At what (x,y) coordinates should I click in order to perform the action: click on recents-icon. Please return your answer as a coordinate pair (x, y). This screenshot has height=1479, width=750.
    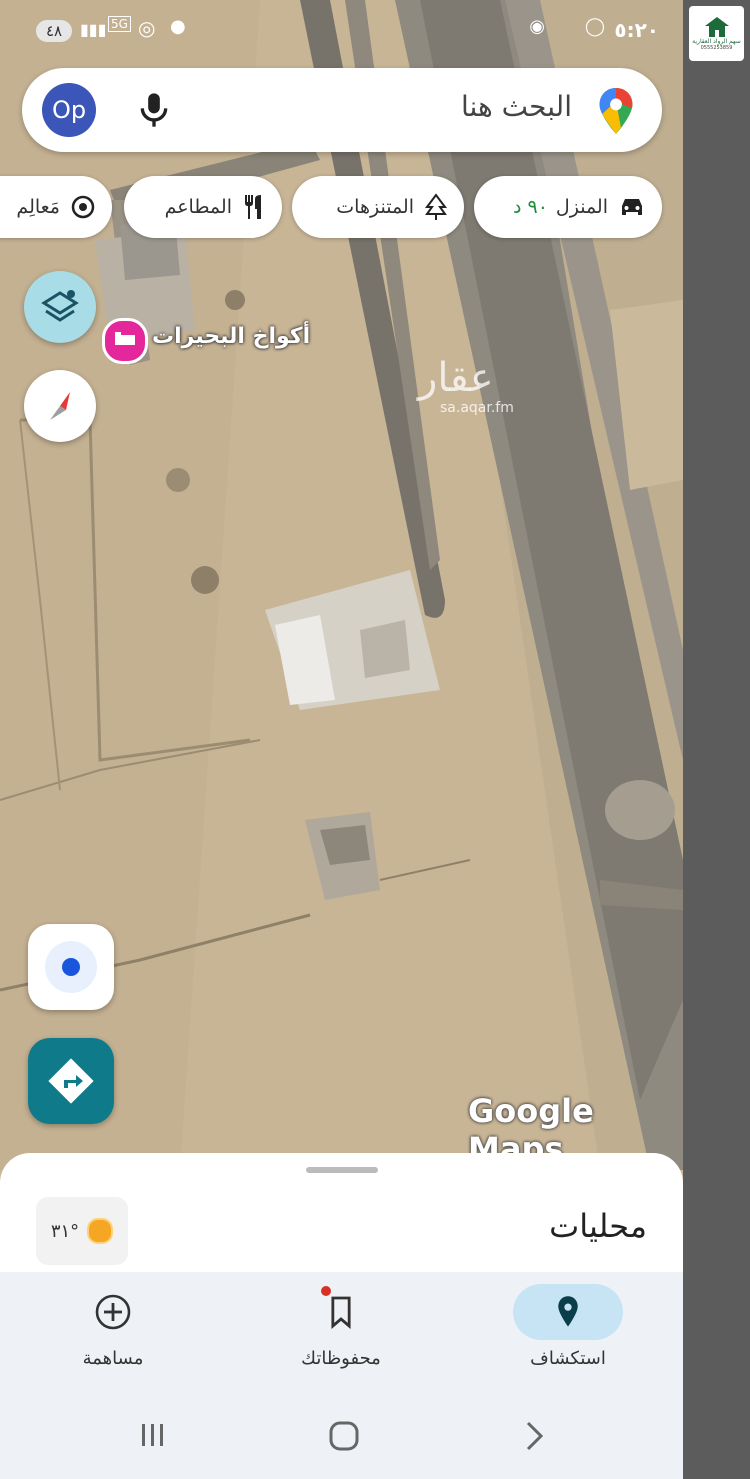
    Looking at the image, I should click on (153, 1437).